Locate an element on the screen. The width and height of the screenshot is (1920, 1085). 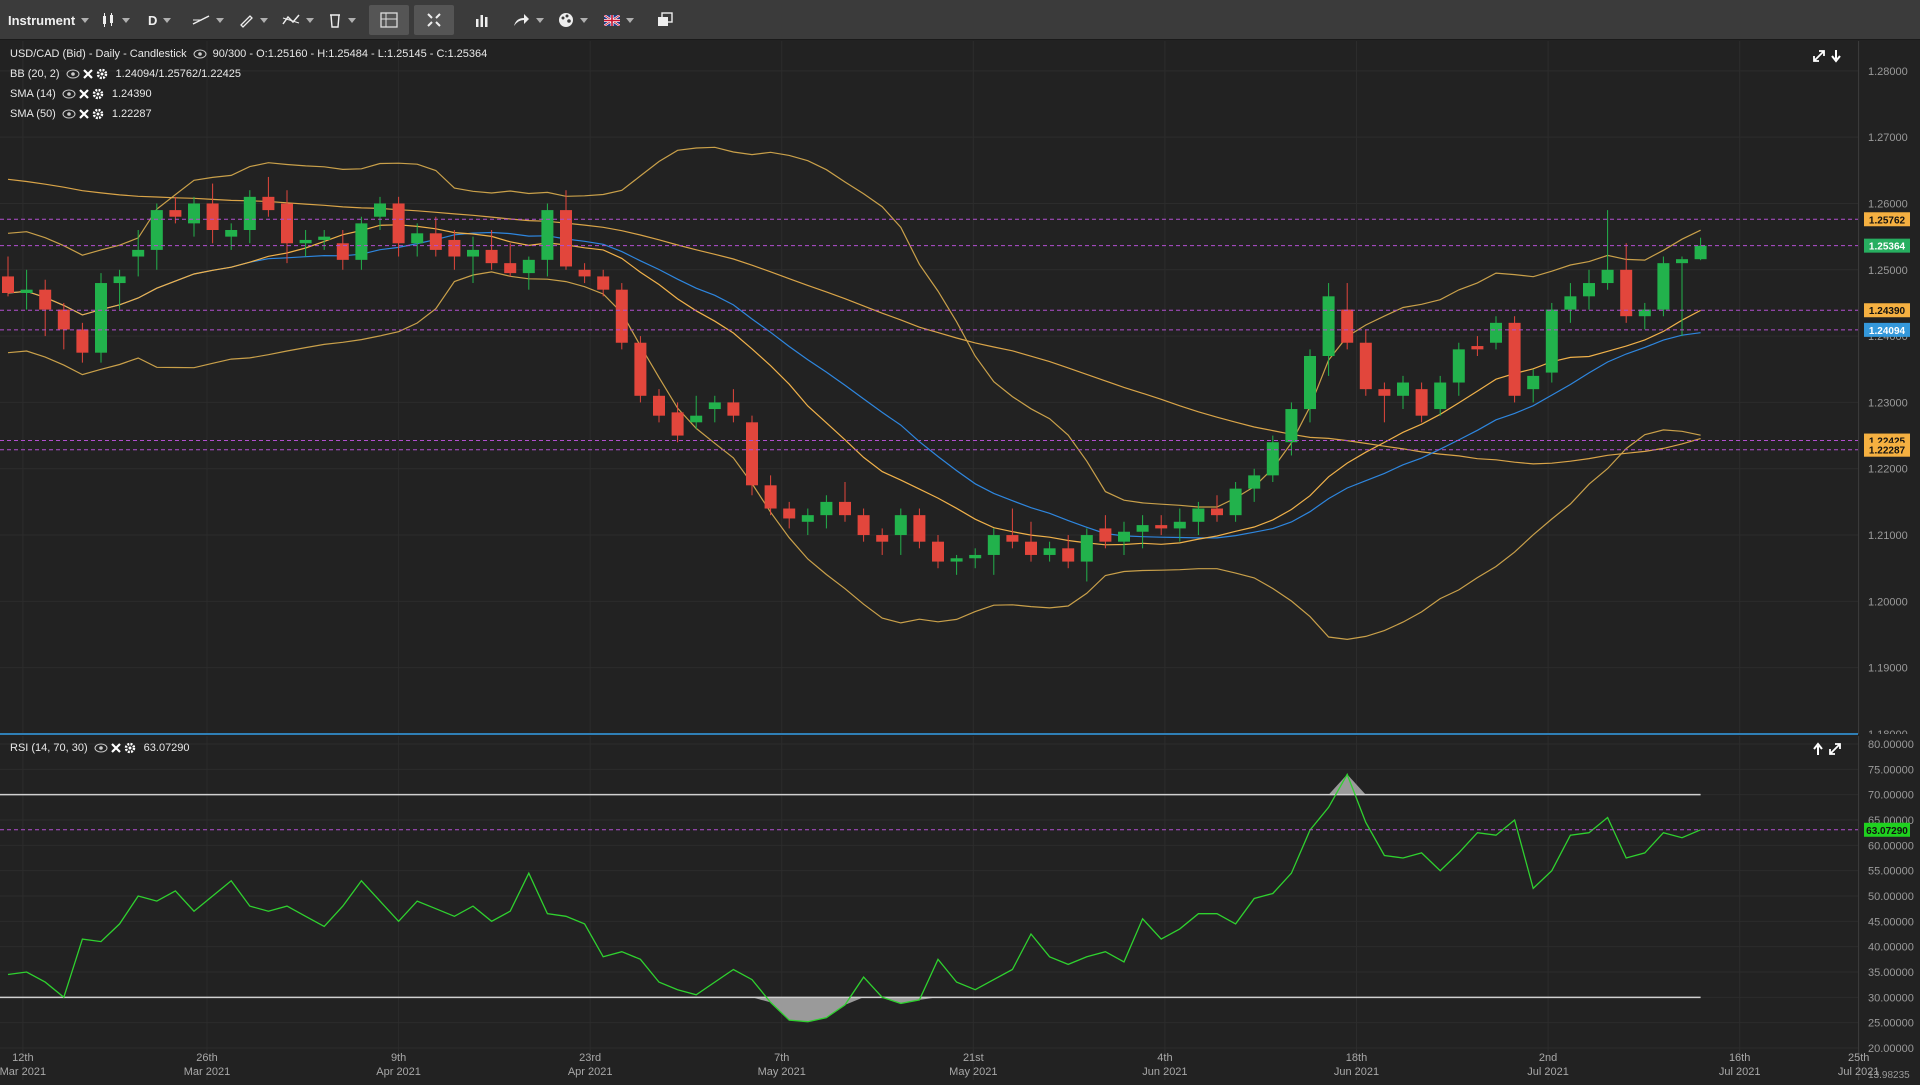
price-tag-label: 1.25762 is located at coordinates (1887, 220).